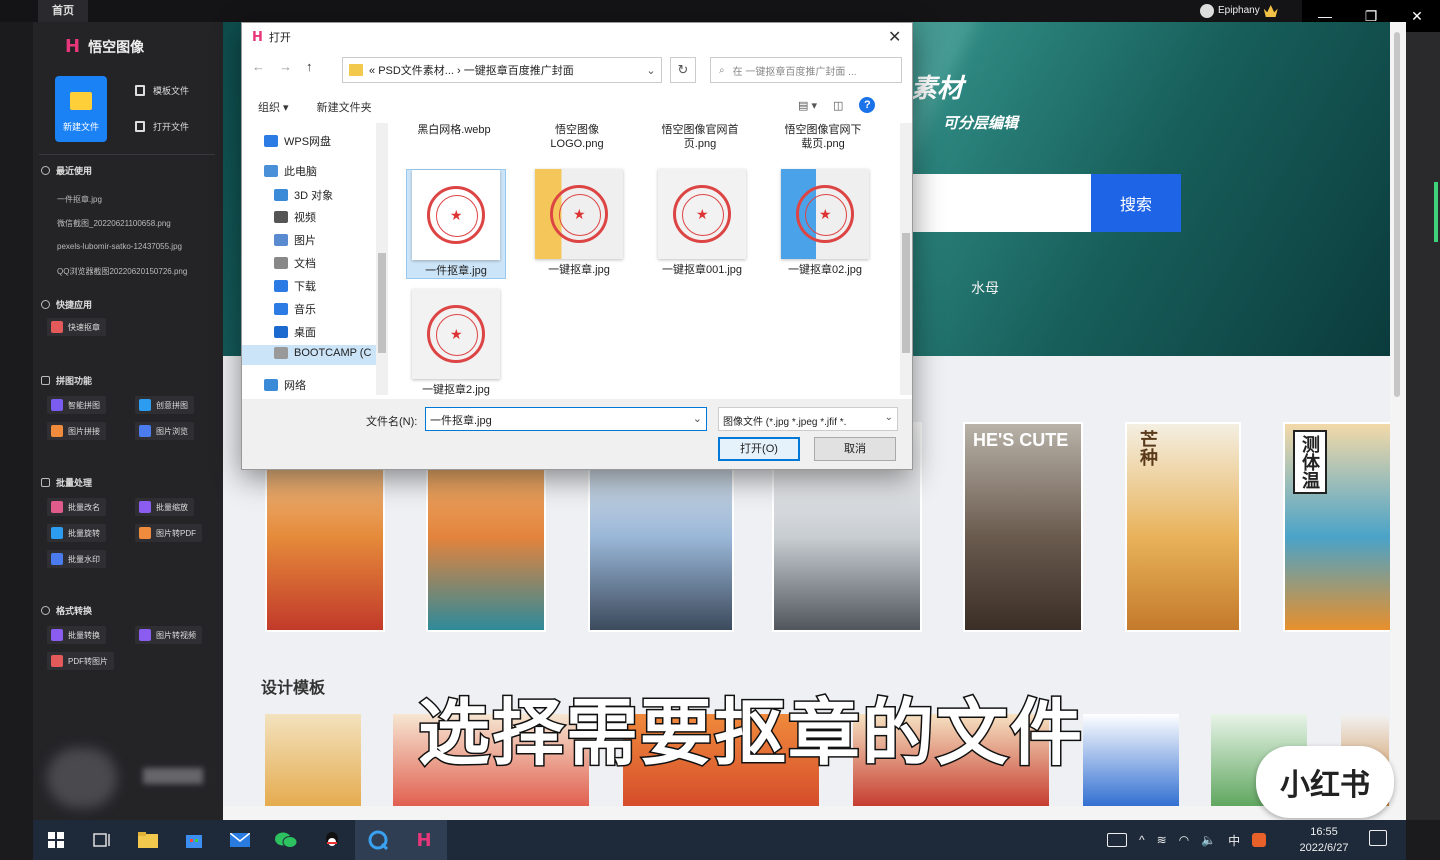 The image size is (1440, 860). What do you see at coordinates (855, 449) in the screenshot?
I see `cancel-button: 取消` at bounding box center [855, 449].